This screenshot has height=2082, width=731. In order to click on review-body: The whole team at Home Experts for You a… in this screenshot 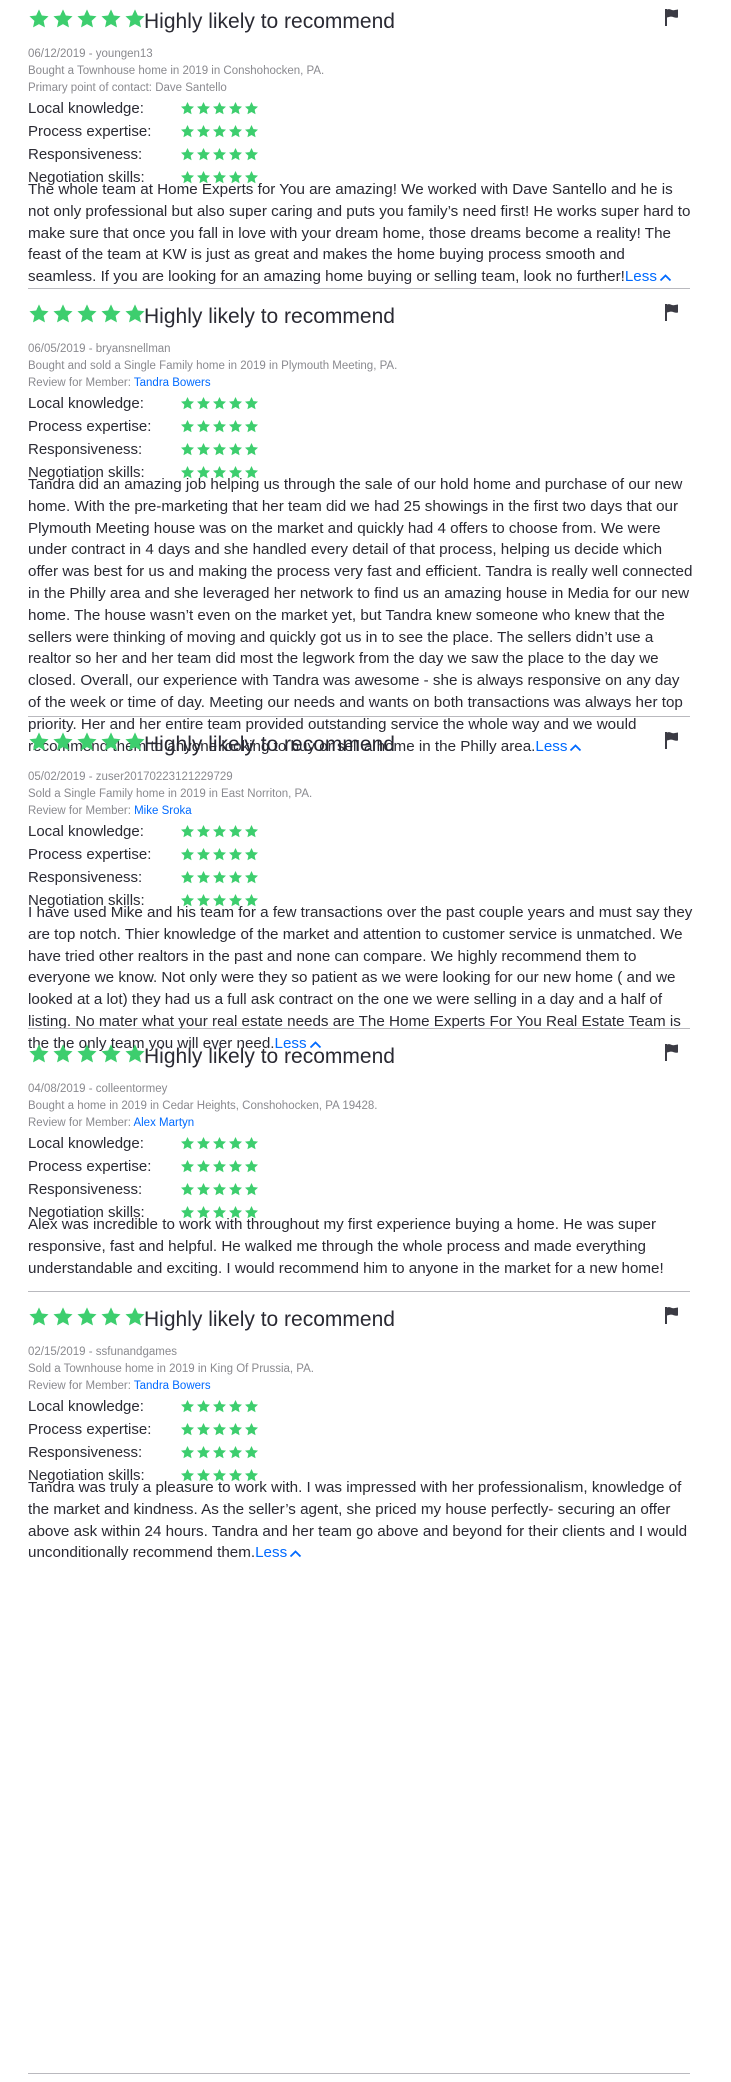, I will do `click(359, 233)`.